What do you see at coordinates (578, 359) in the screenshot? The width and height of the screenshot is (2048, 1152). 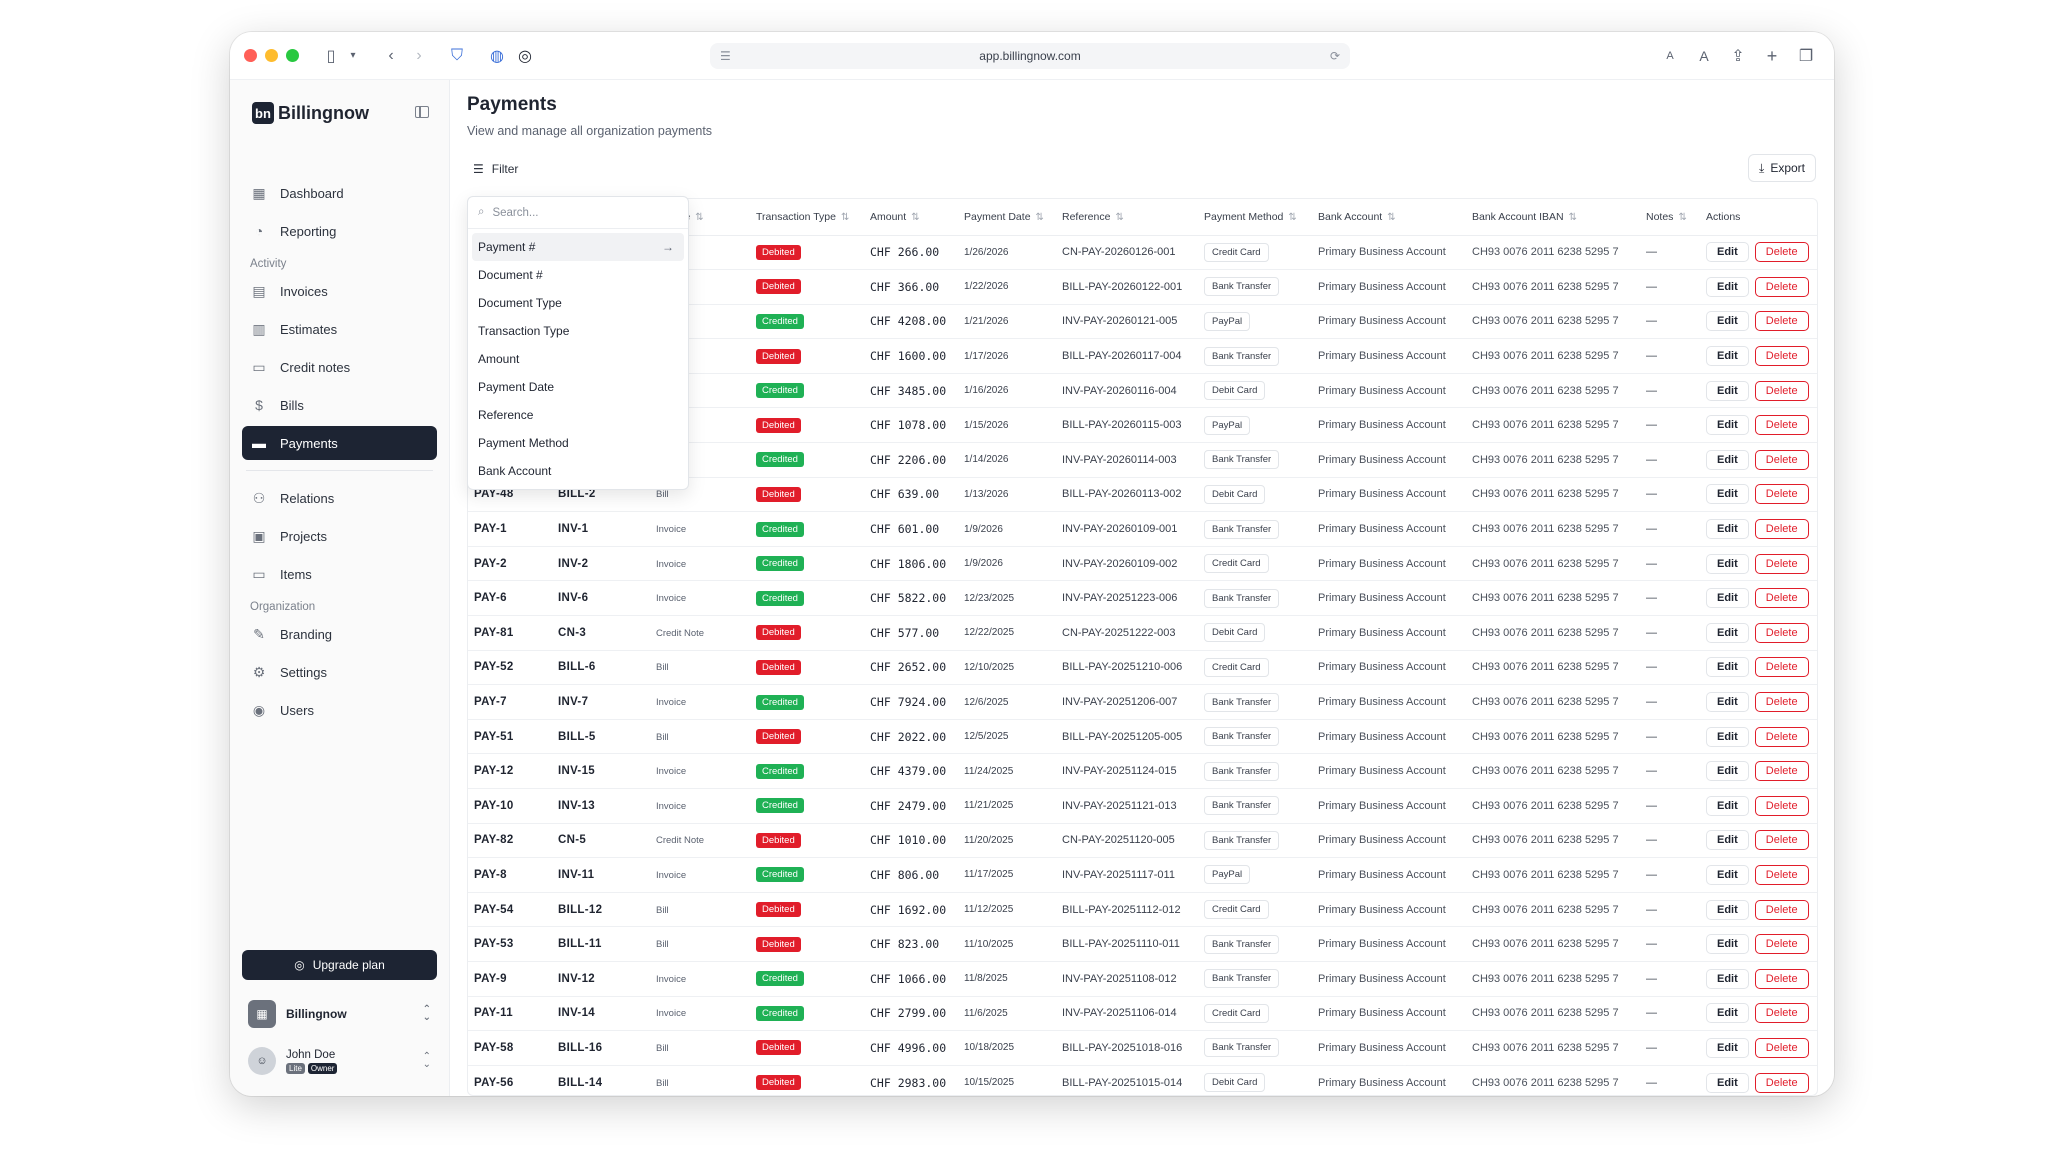 I see `filter-option-amount: Amount` at bounding box center [578, 359].